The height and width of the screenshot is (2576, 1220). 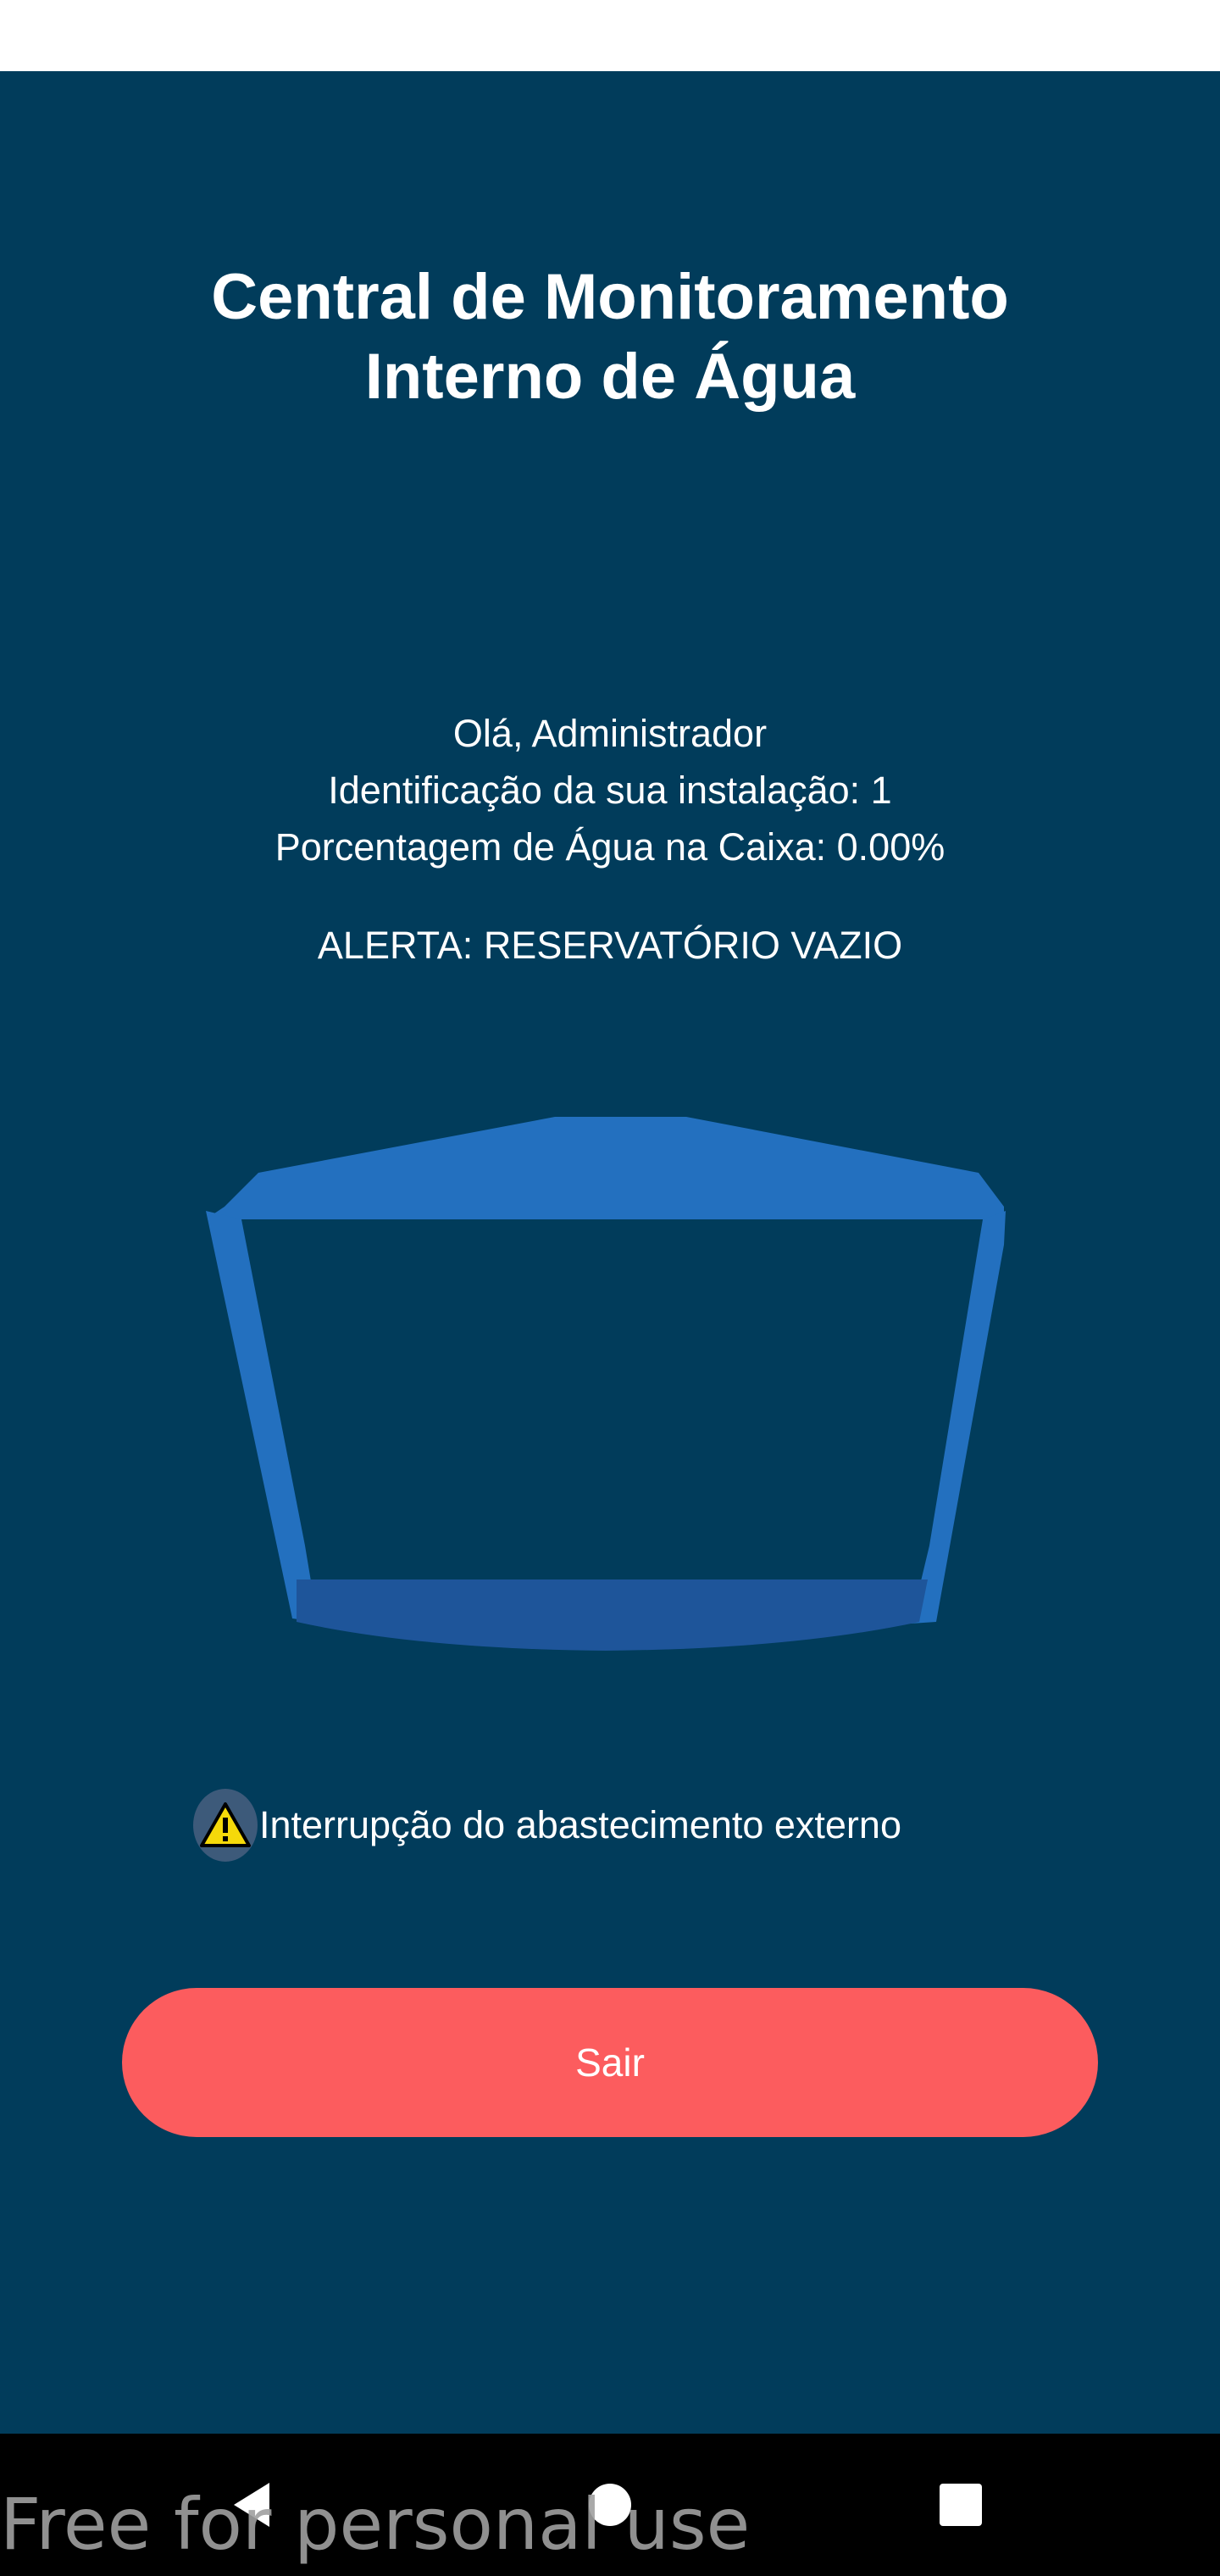 I want to click on status-bar, so click(x=610, y=35).